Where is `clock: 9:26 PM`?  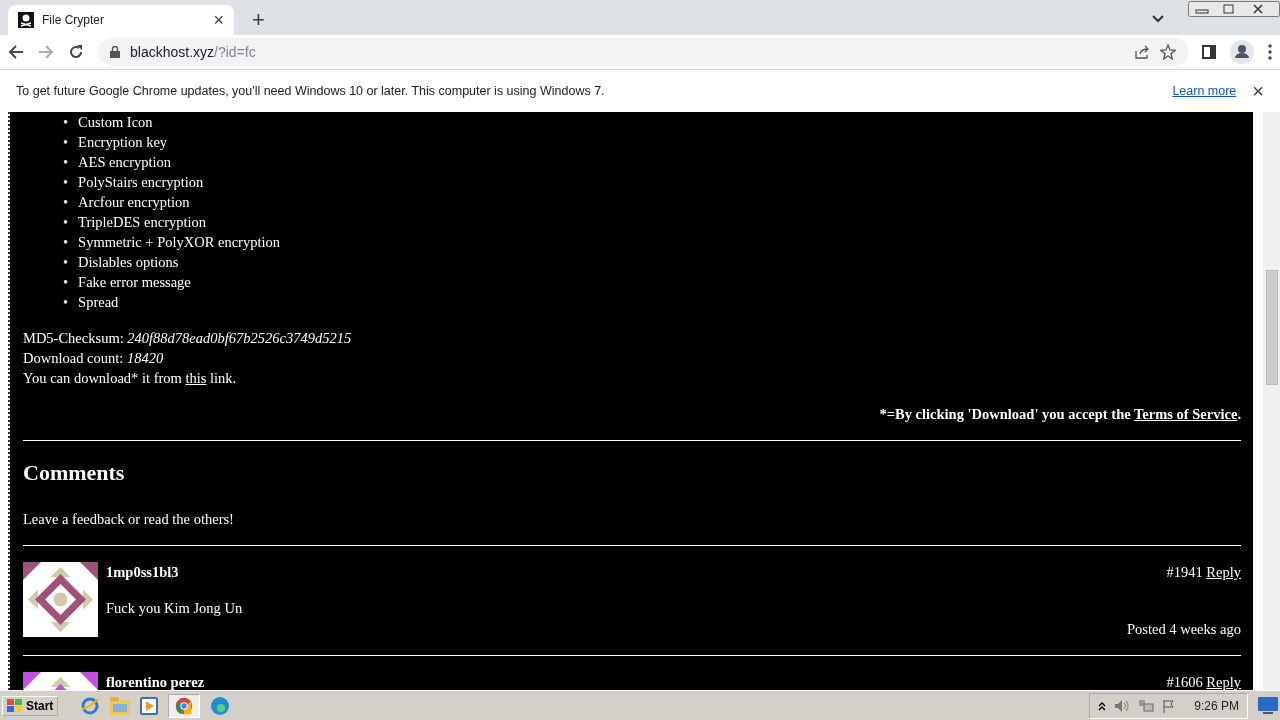
clock: 9:26 PM is located at coordinates (1216, 706).